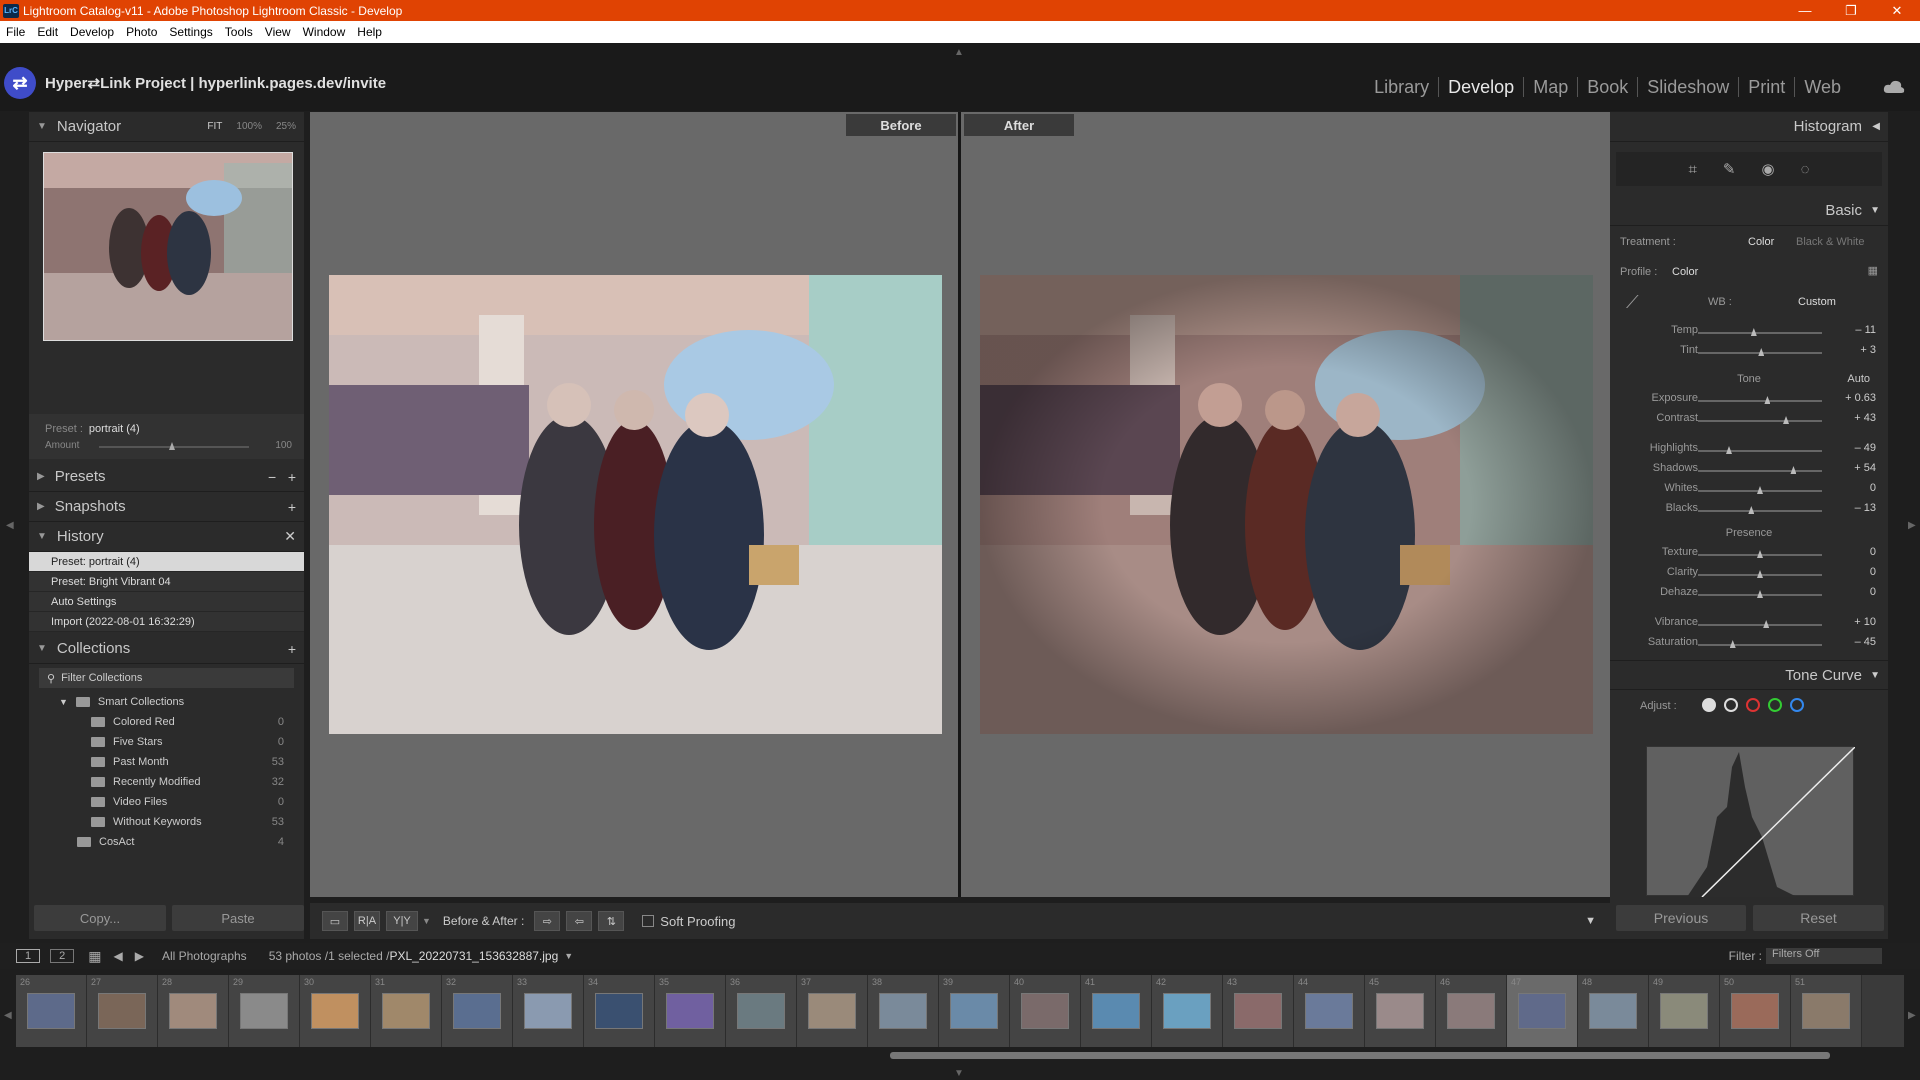 This screenshot has width=1920, height=1080. I want to click on paste-settings-button: Paste, so click(238, 918).